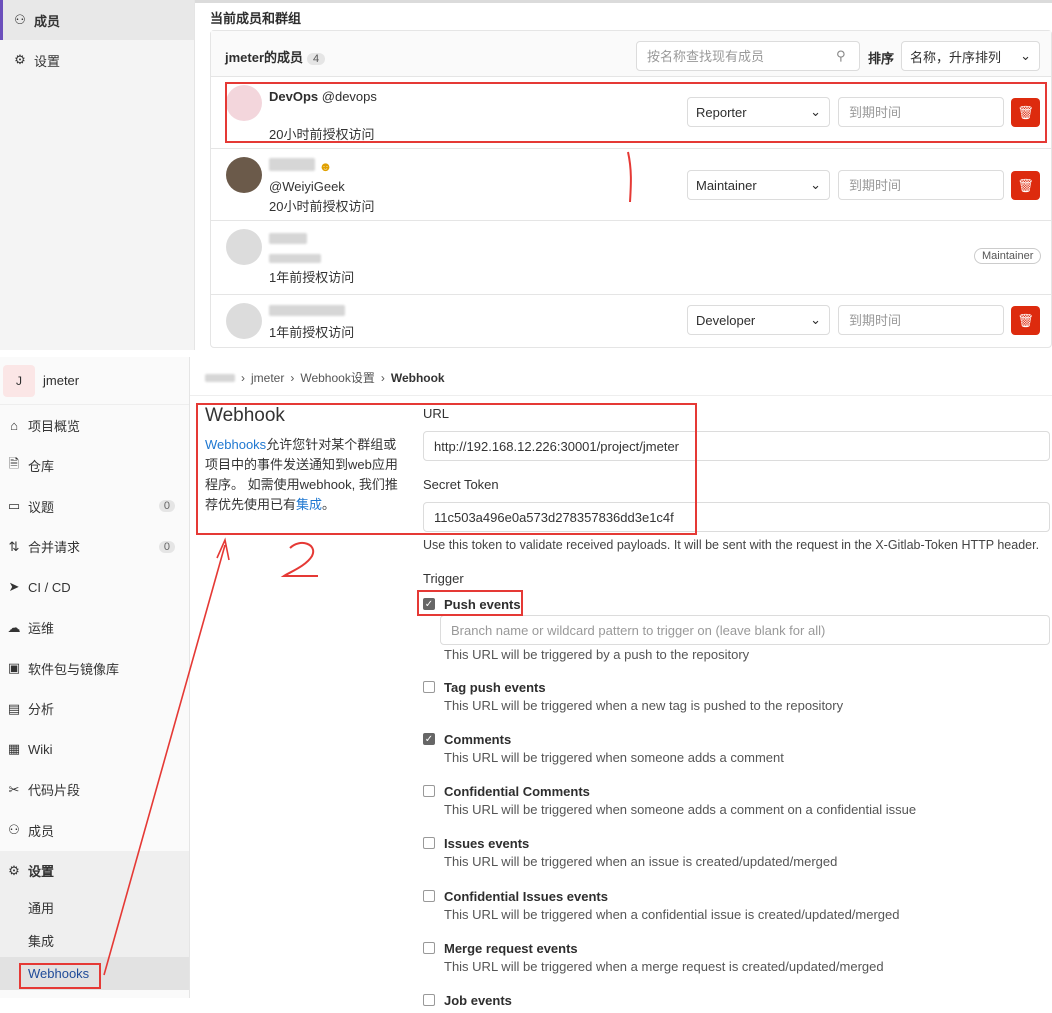 The image size is (1052, 1013). Describe the element at coordinates (429, 687) in the screenshot. I see `tag-push-events-checkbox` at that location.